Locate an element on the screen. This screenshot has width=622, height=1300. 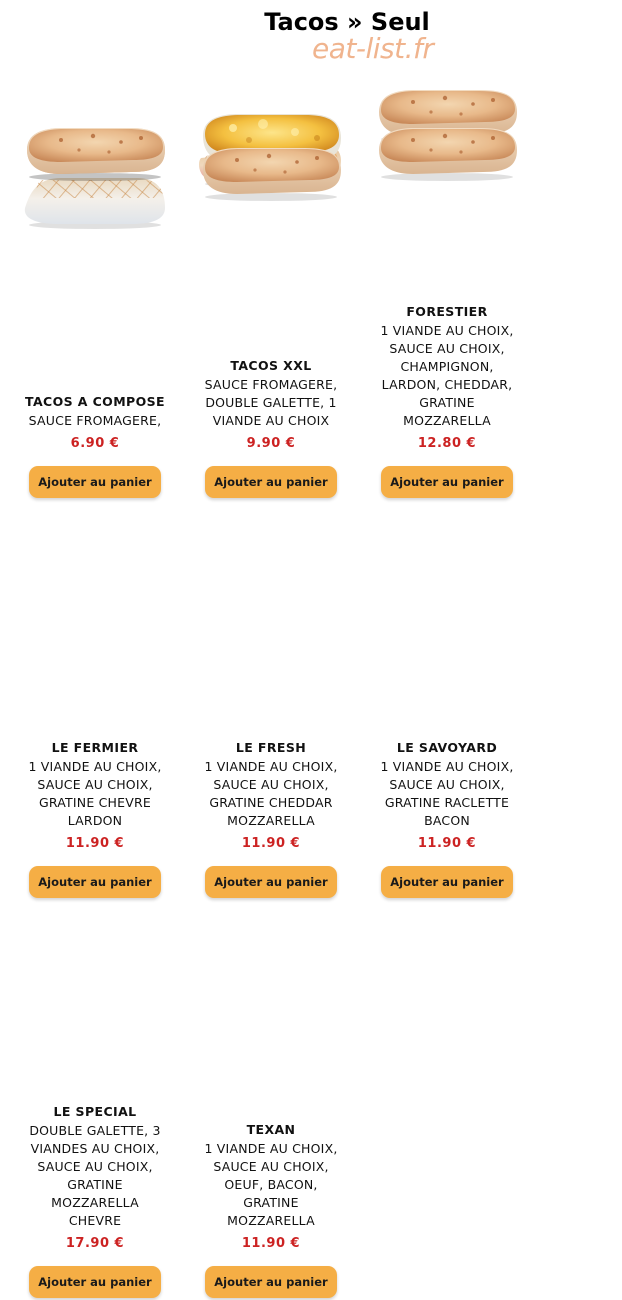
description-line: CHEVRE is located at coordinates (95, 1220).